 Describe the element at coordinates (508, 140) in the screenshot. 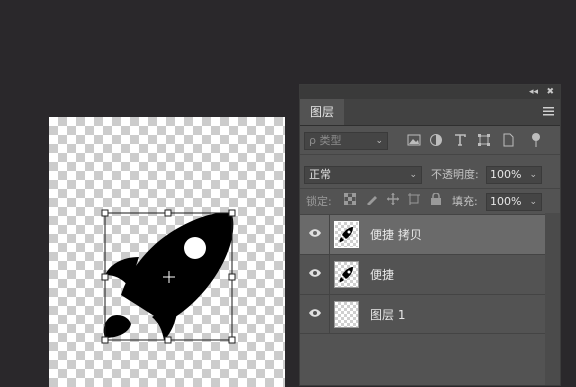

I see `smart-object-filter-icon` at that location.